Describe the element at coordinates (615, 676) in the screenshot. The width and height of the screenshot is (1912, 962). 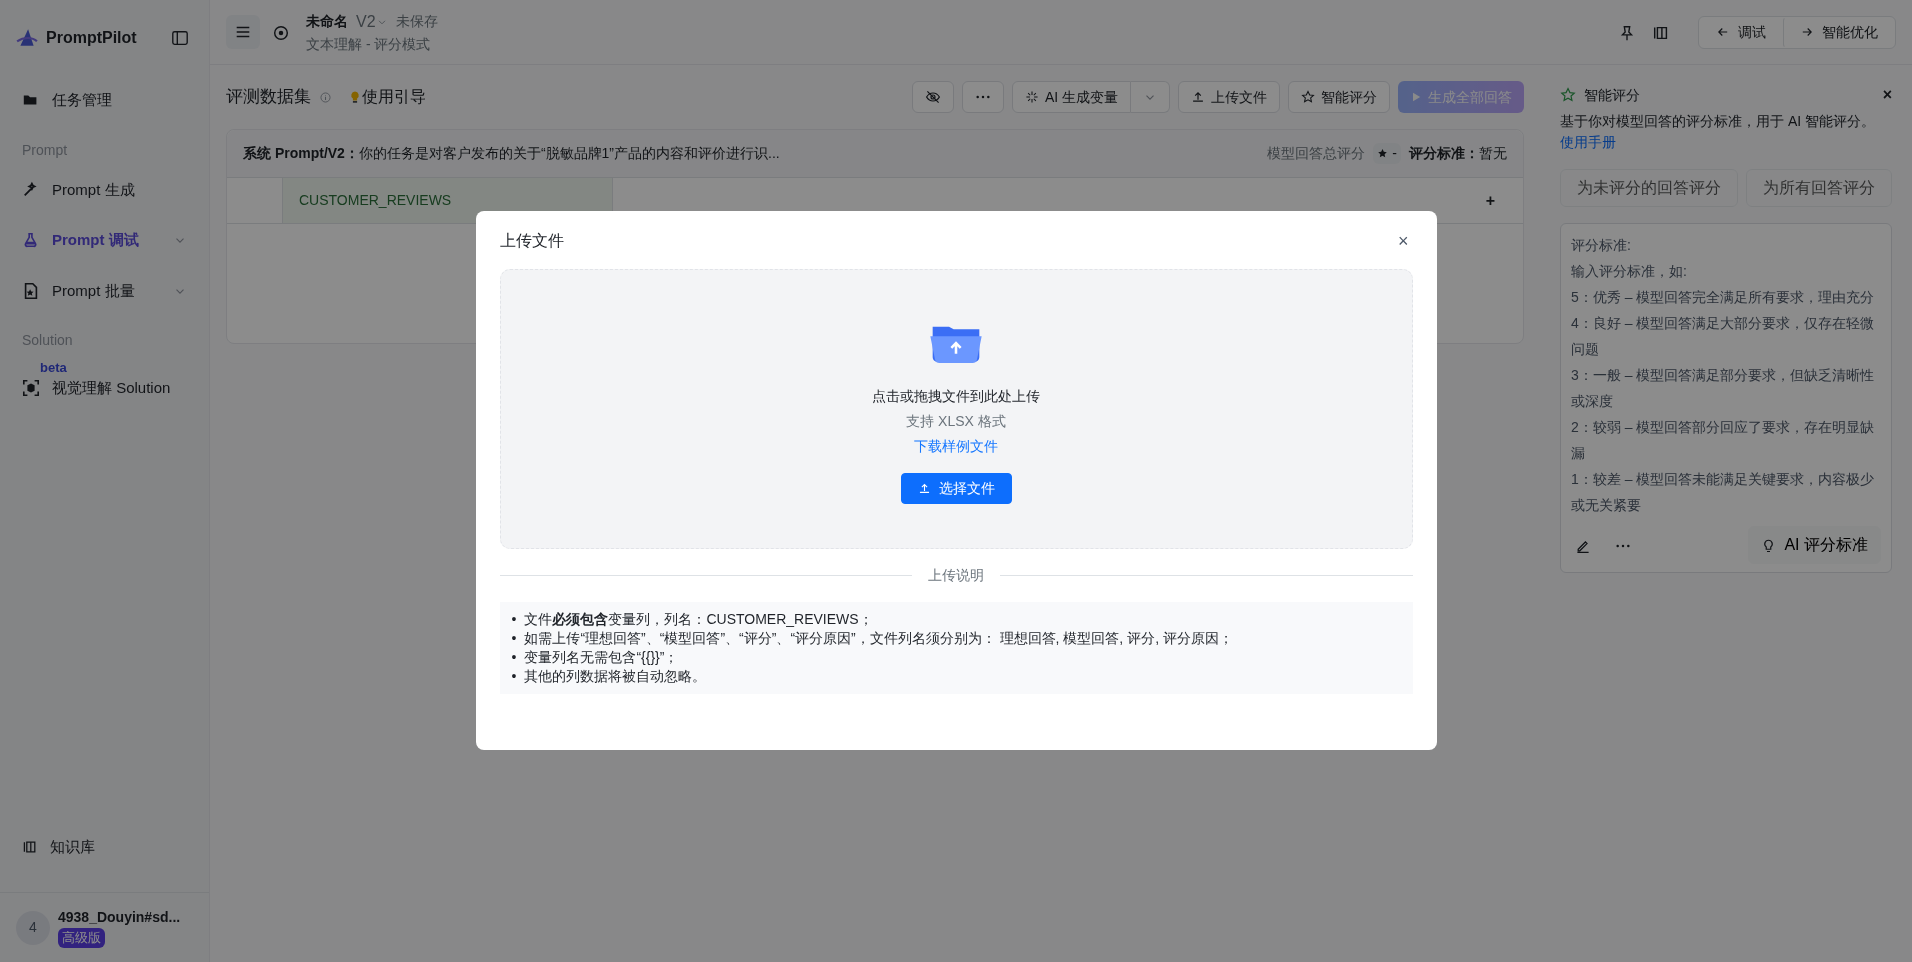
I see `note-text: 其他的列数据将被自动忽略。` at that location.